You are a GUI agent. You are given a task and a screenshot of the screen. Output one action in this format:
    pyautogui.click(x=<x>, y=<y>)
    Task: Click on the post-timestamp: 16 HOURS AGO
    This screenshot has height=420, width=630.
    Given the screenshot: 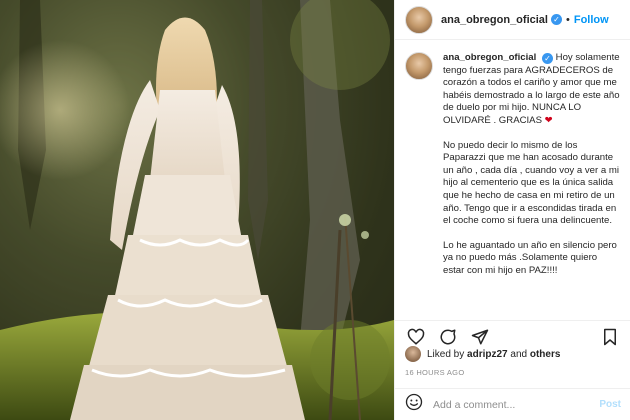 What is the action you would take?
    pyautogui.click(x=434, y=372)
    